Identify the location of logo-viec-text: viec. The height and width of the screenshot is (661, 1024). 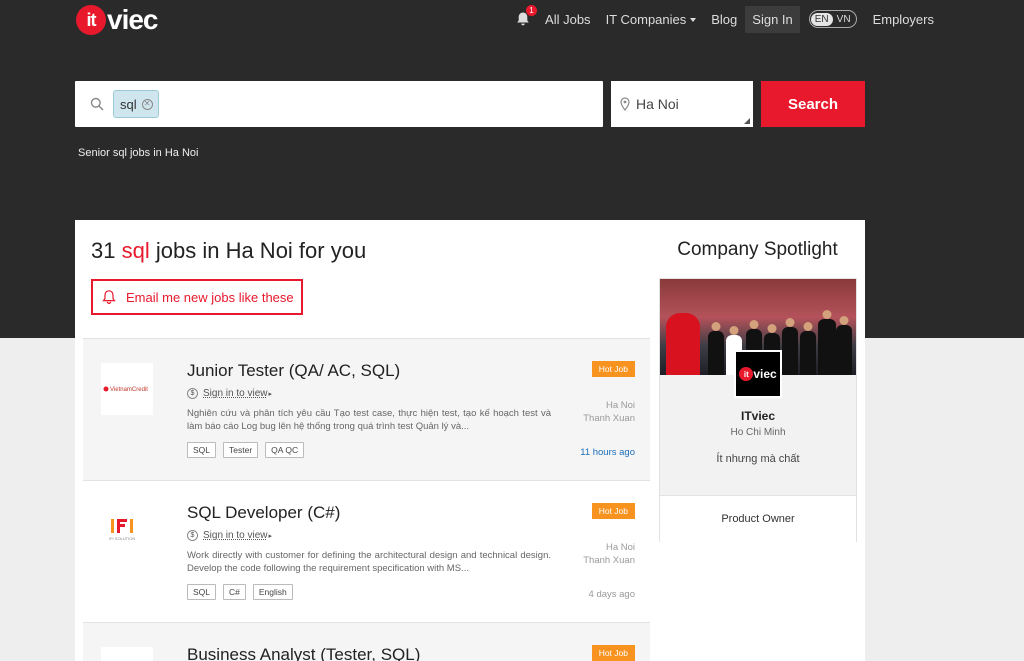
(132, 19).